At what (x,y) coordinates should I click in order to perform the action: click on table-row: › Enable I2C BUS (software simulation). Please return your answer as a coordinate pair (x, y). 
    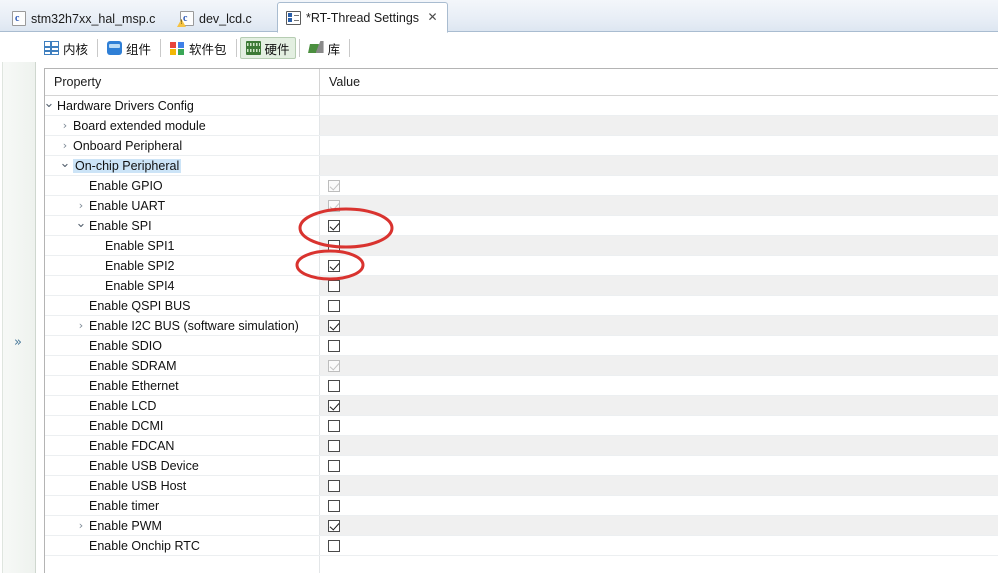
    Looking at the image, I should click on (521, 326).